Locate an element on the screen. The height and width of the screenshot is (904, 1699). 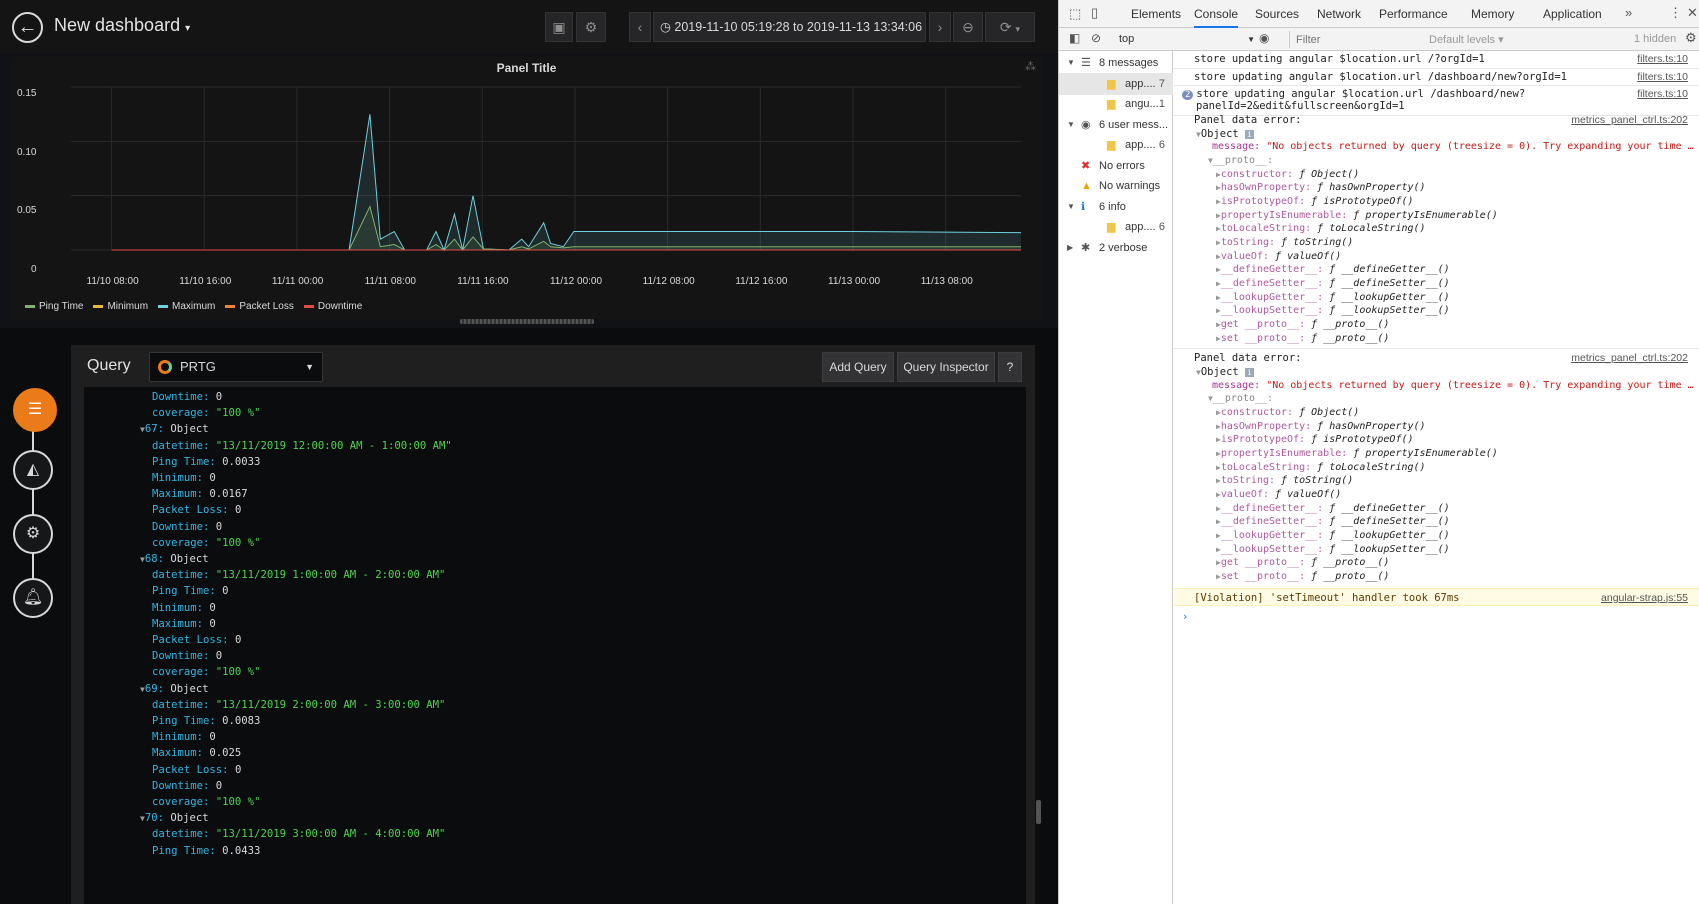
json-object-node: ▼67: Object is located at coordinates (174, 429).